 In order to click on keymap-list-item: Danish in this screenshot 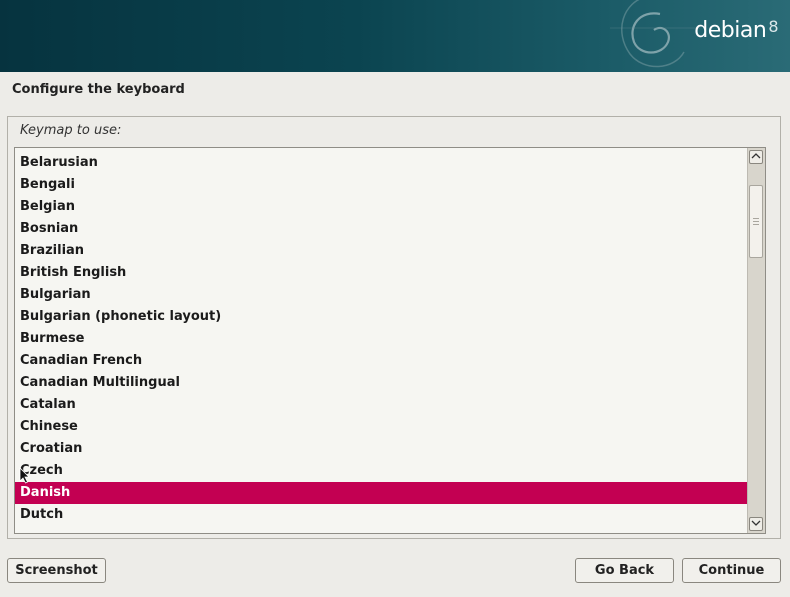, I will do `click(386, 493)`.